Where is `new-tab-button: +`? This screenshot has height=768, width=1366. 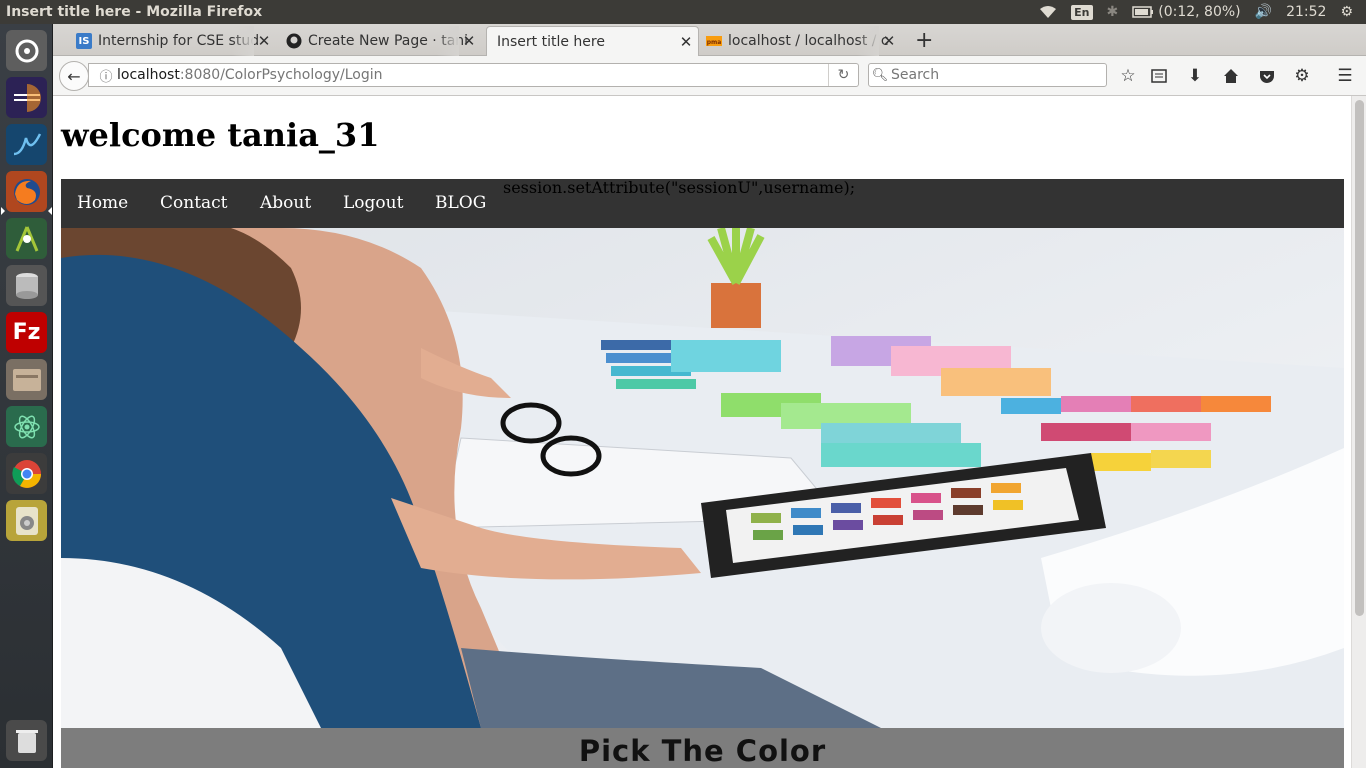
new-tab-button: + is located at coordinates (924, 40).